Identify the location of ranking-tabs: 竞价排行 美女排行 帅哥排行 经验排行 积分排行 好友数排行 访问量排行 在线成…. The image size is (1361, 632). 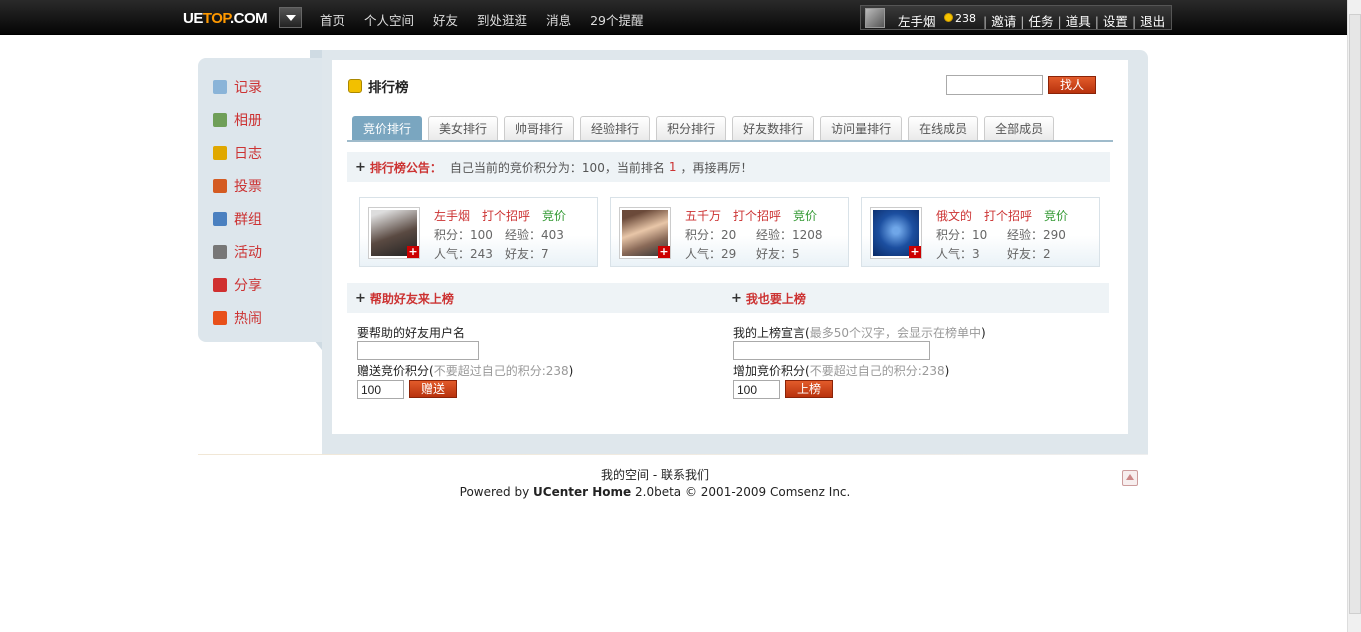
(706, 128).